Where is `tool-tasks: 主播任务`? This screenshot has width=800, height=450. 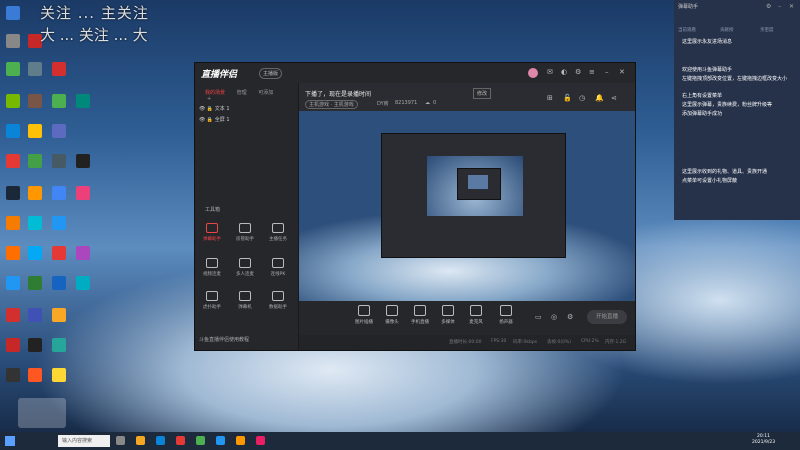 tool-tasks: 主播任务 is located at coordinates (278, 232).